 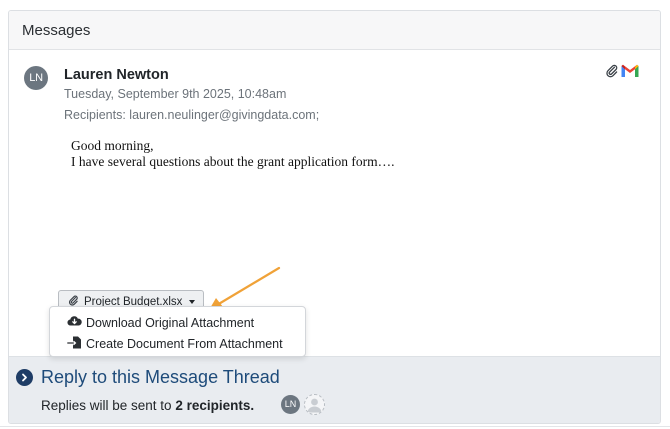 What do you see at coordinates (112, 145) in the screenshot?
I see `body-line: Good morning,` at bounding box center [112, 145].